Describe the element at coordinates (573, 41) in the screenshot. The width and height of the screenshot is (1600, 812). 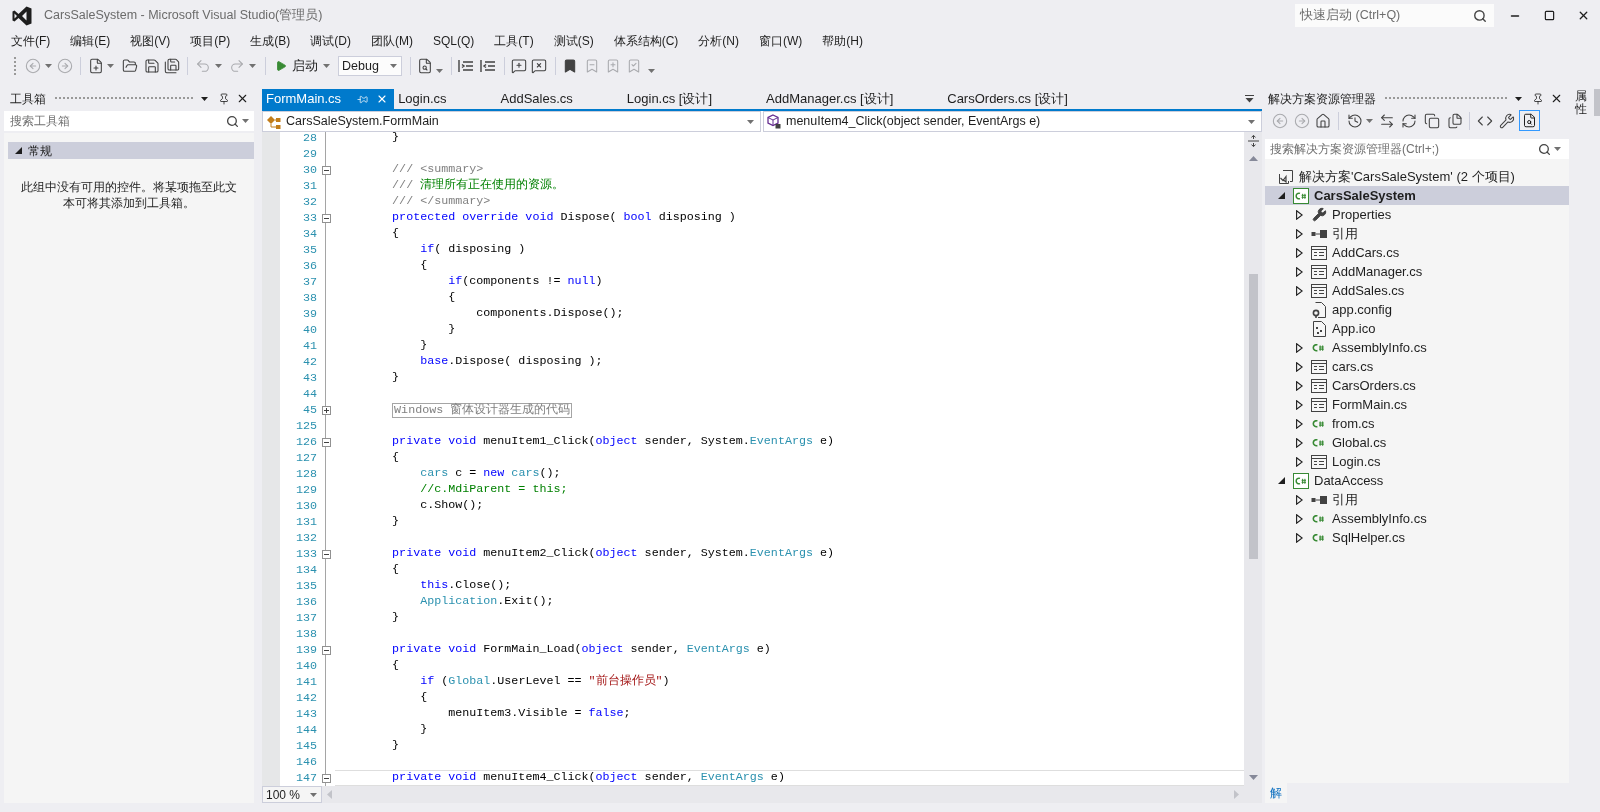
I see `menu-item: 测试(S)` at that location.